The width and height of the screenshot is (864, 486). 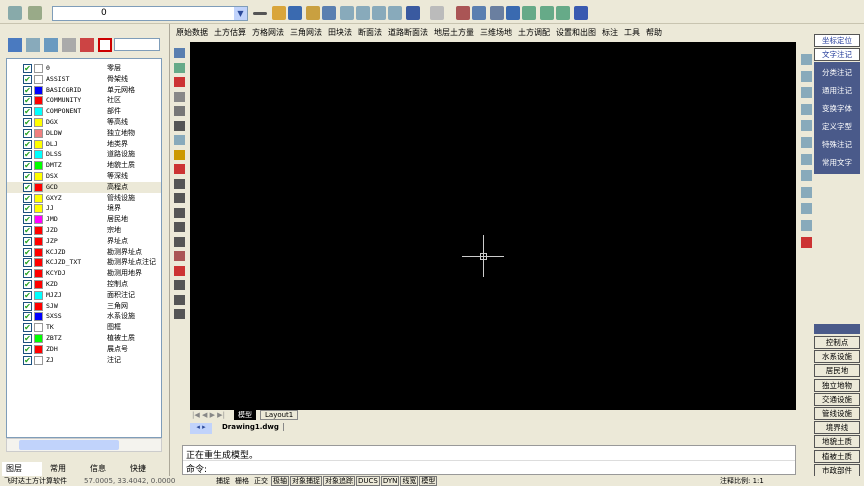 What do you see at coordinates (408, 33) in the screenshot?
I see `menu-item: 道路断面法` at bounding box center [408, 33].